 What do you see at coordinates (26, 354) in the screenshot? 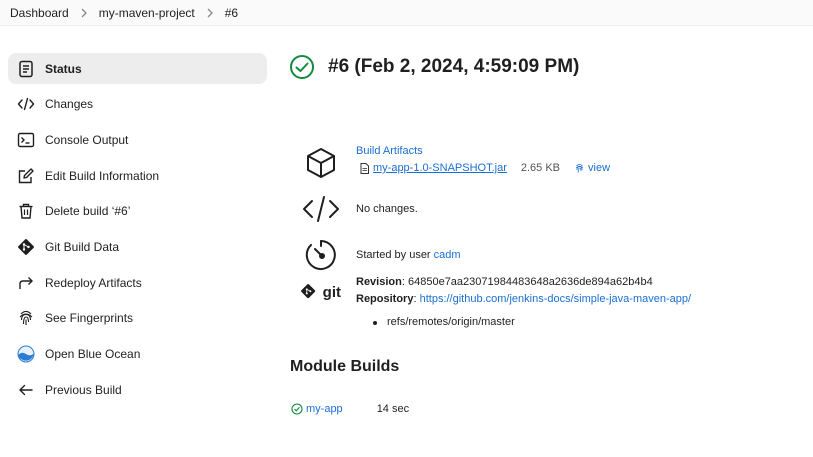
I see `blue-ocean-icon` at bounding box center [26, 354].